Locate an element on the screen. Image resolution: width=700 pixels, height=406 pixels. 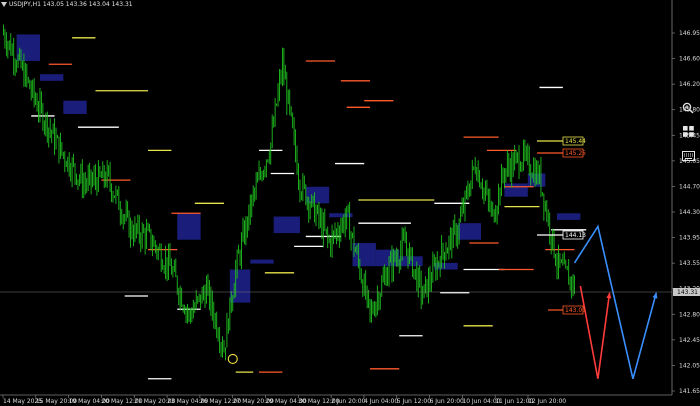
symbol-dropdown-icon is located at coordinates (4, 4).